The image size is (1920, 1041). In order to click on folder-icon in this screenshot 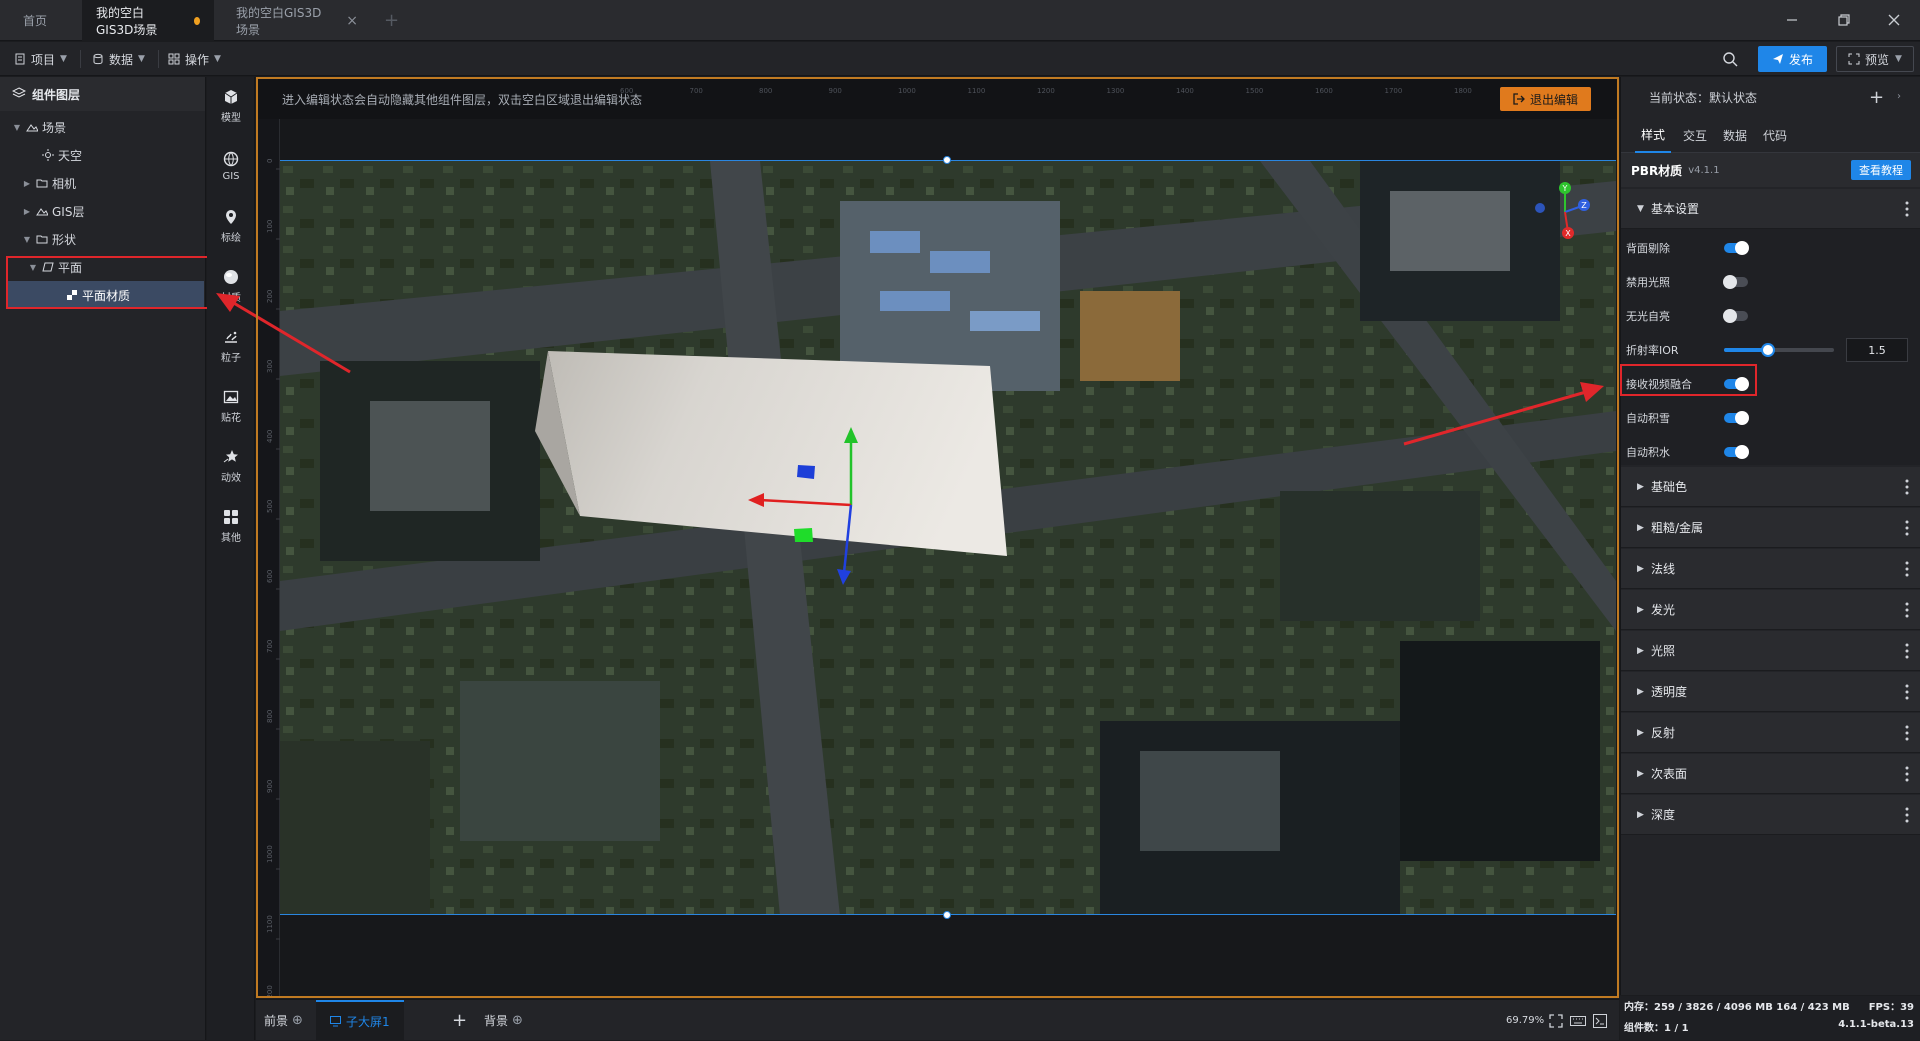, I will do `click(42, 239)`.